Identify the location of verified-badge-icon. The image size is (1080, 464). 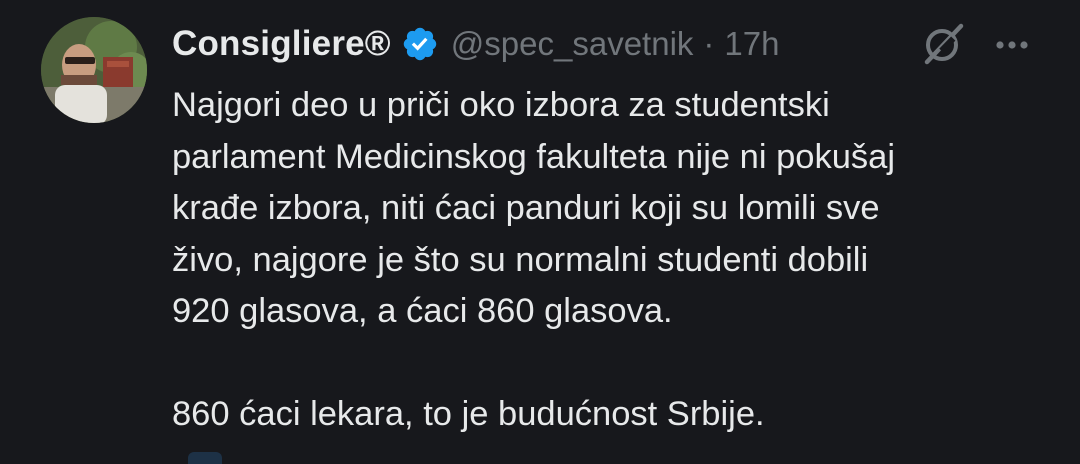
(420, 44).